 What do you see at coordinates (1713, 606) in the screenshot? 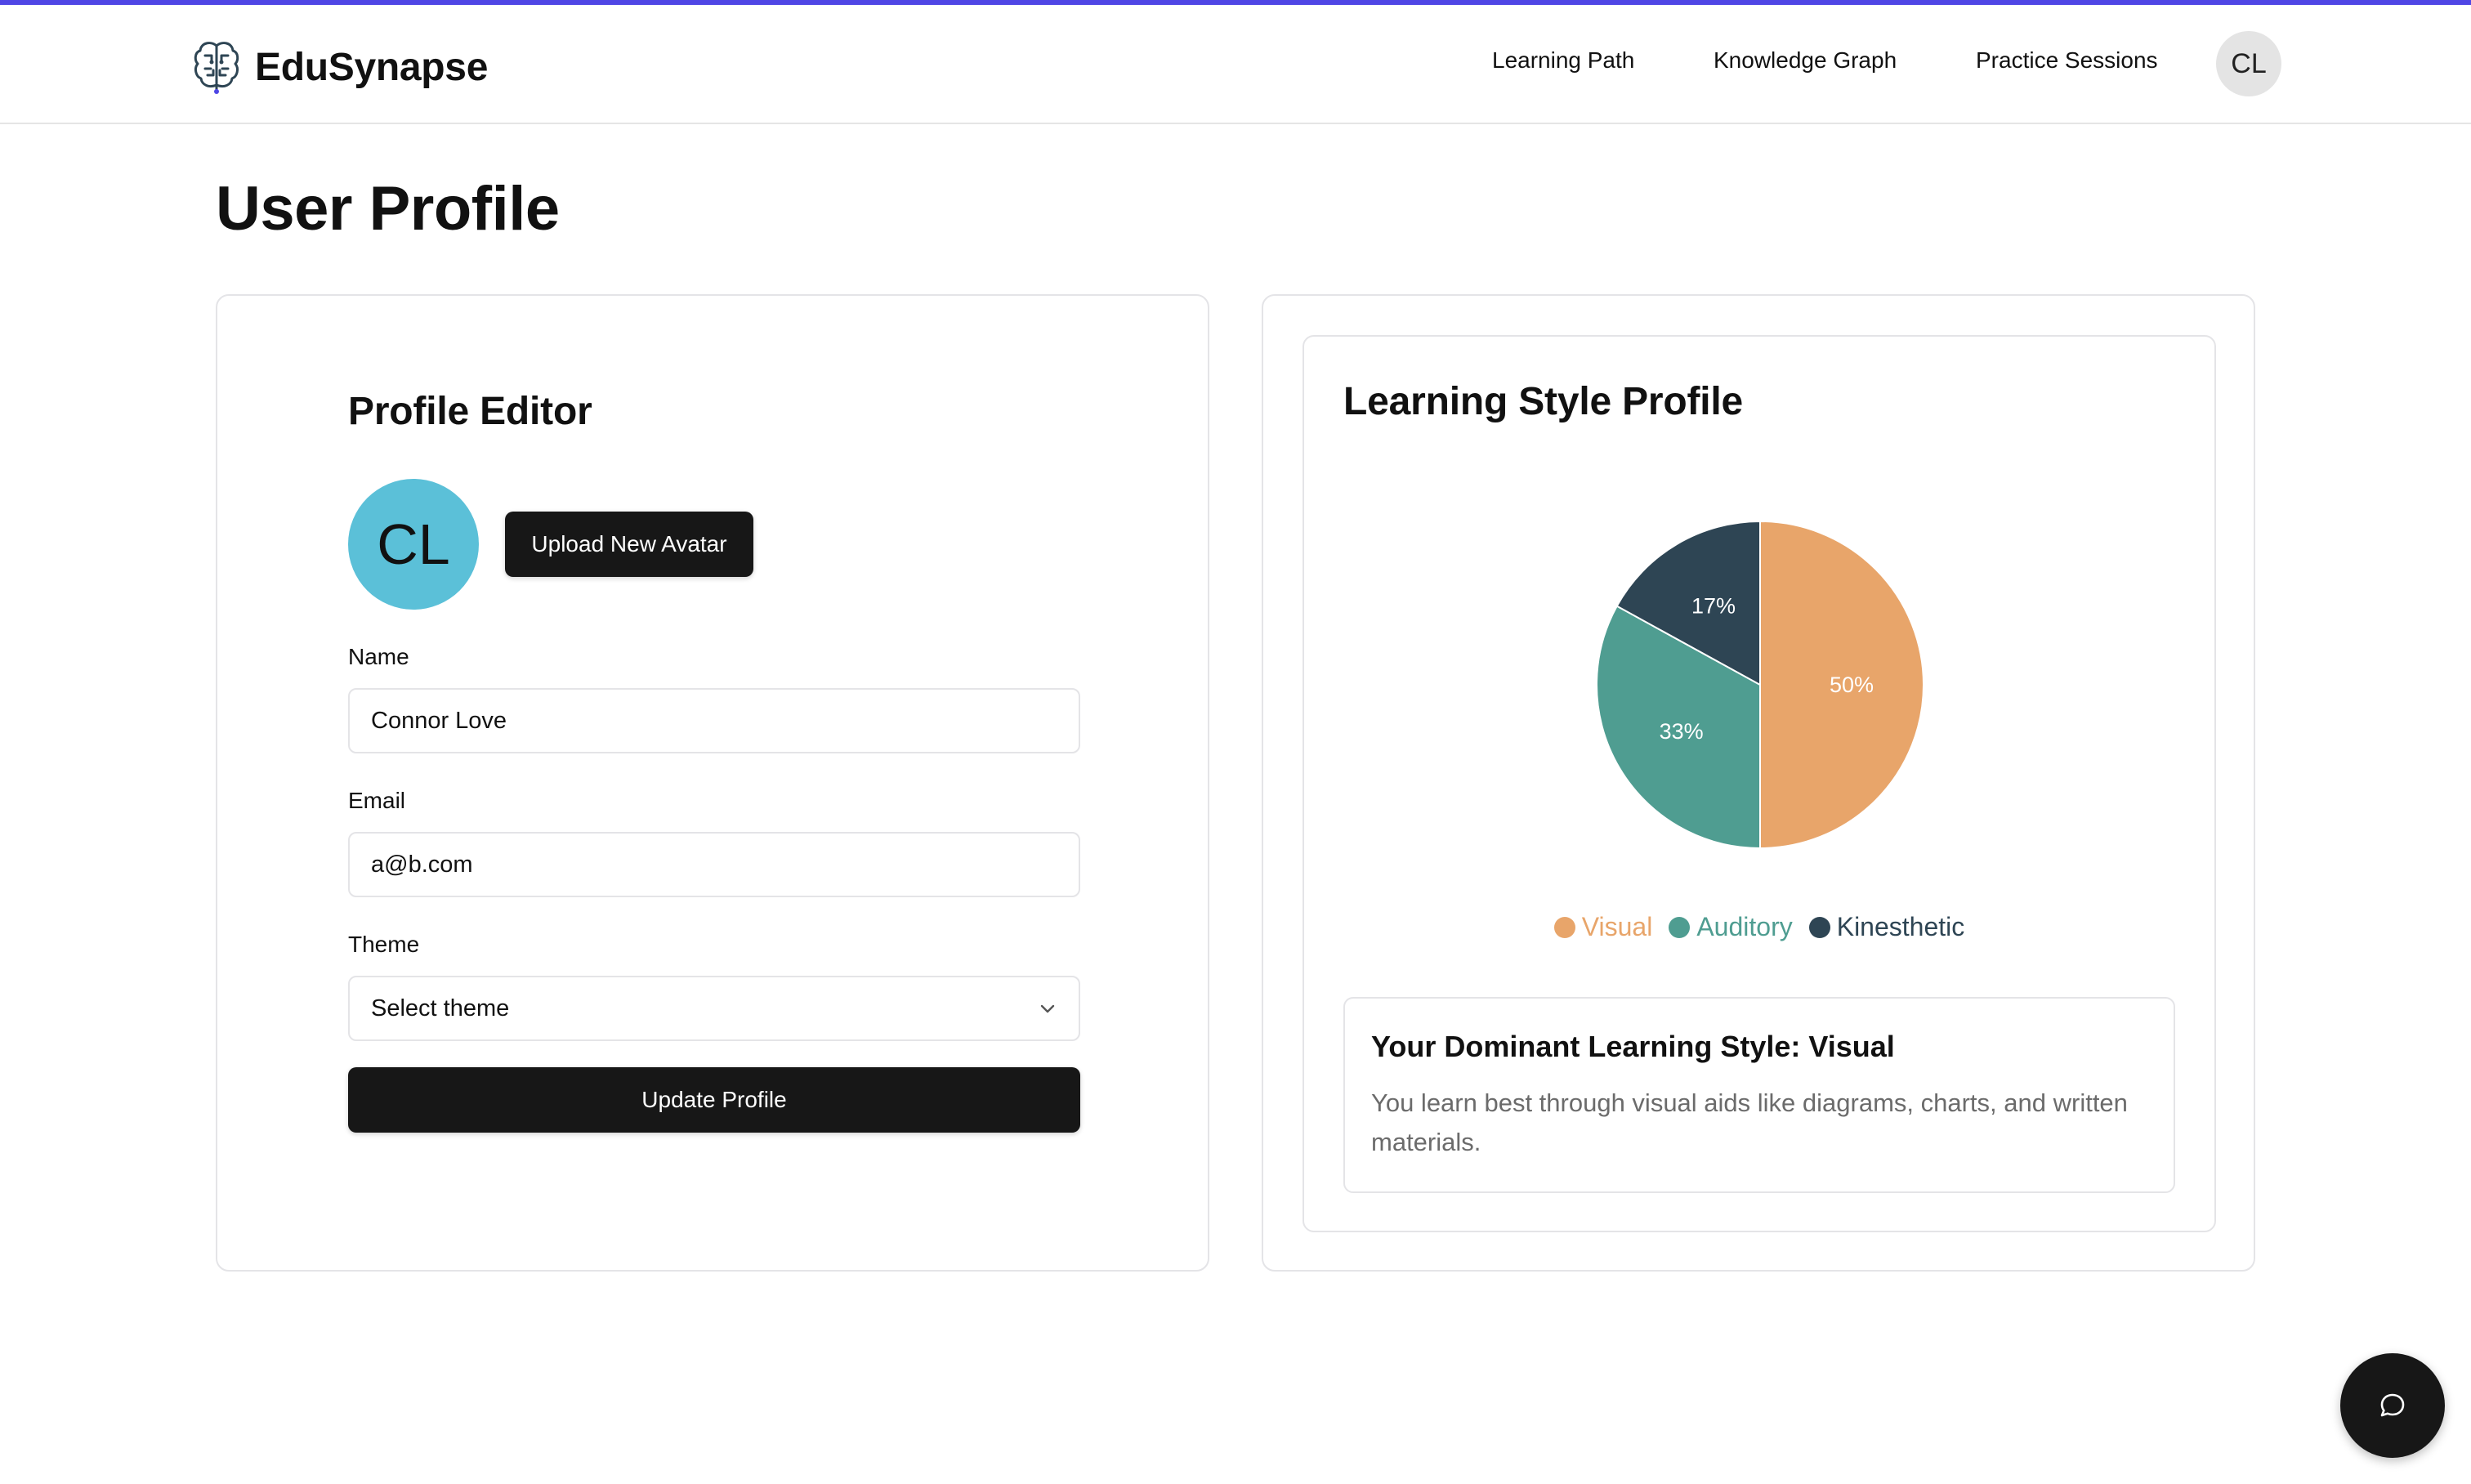
I see `pie-label-kinesthetic: 17%` at bounding box center [1713, 606].